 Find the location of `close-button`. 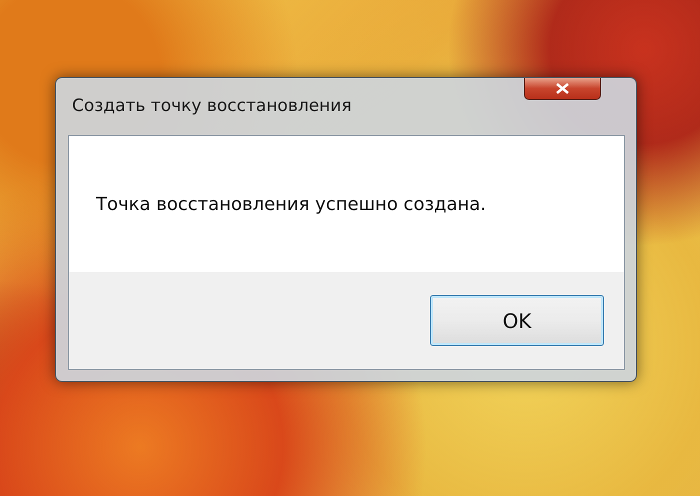

close-button is located at coordinates (562, 89).